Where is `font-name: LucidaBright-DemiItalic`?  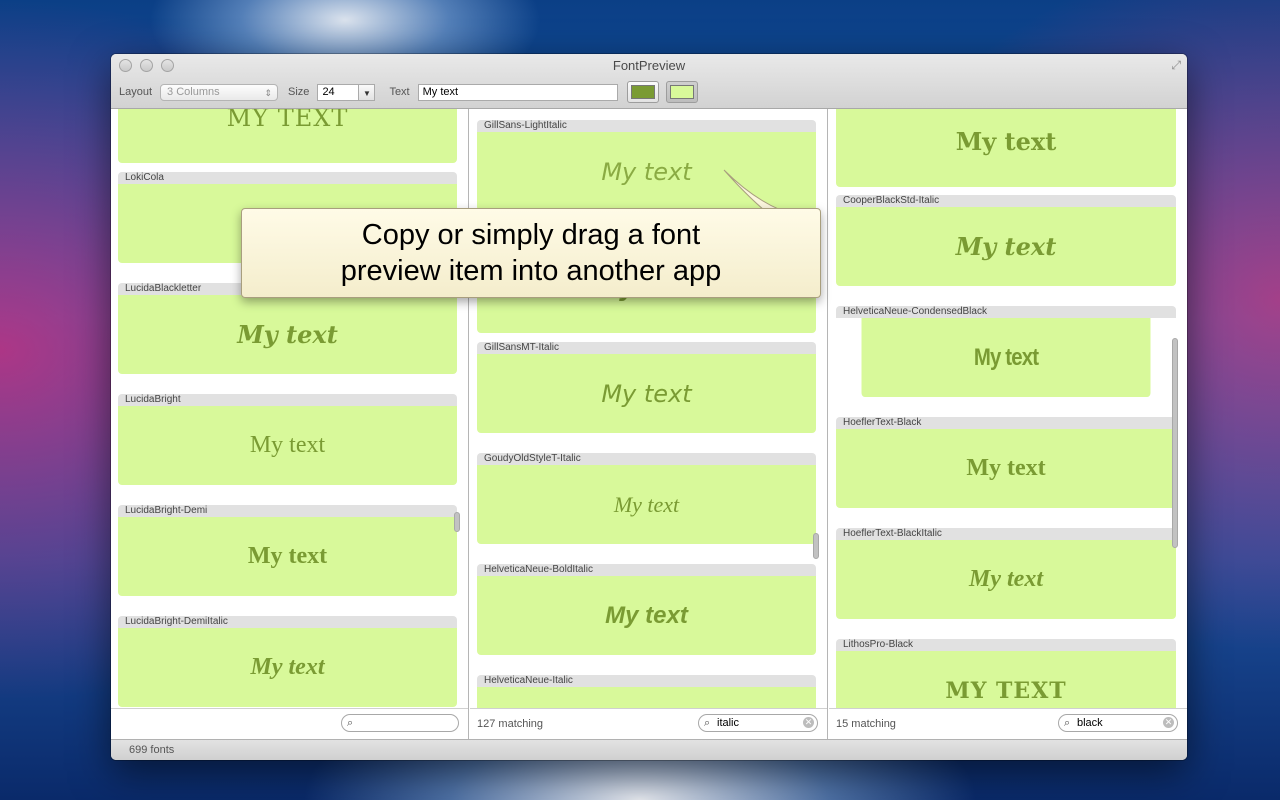 font-name: LucidaBright-DemiItalic is located at coordinates (287, 622).